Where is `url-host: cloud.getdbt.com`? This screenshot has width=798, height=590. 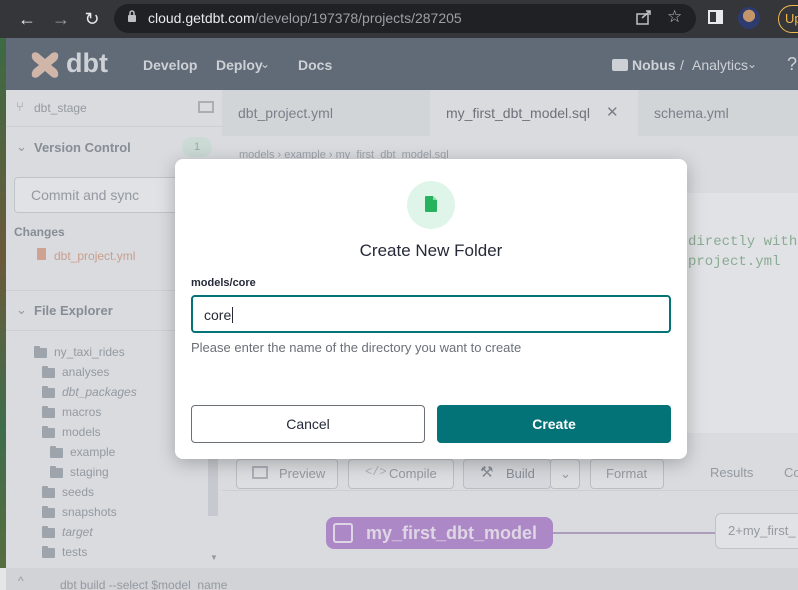 url-host: cloud.getdbt.com is located at coordinates (201, 18).